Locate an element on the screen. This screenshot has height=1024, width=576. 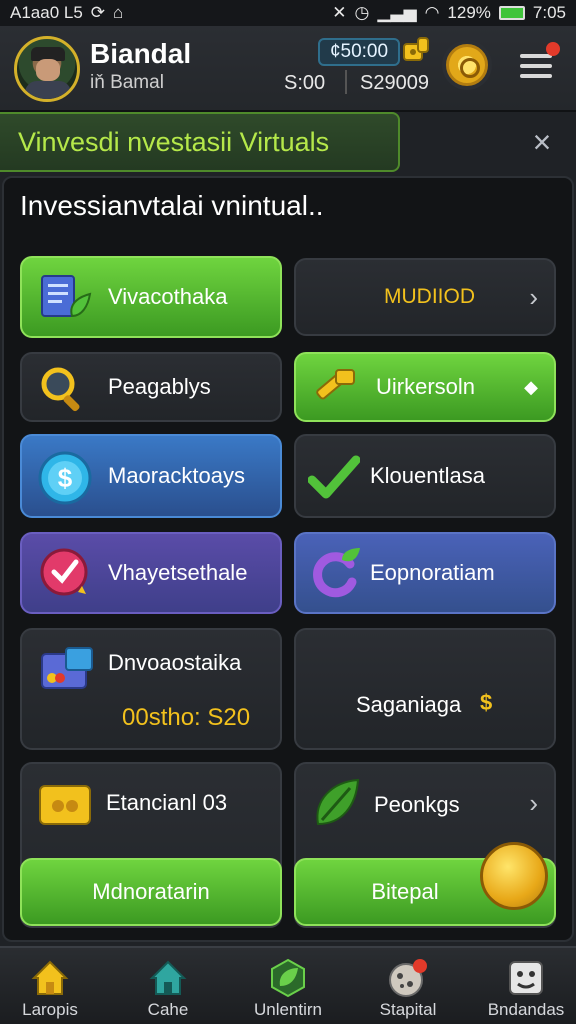
dollar-icon: $ is located at coordinates (486, 702).